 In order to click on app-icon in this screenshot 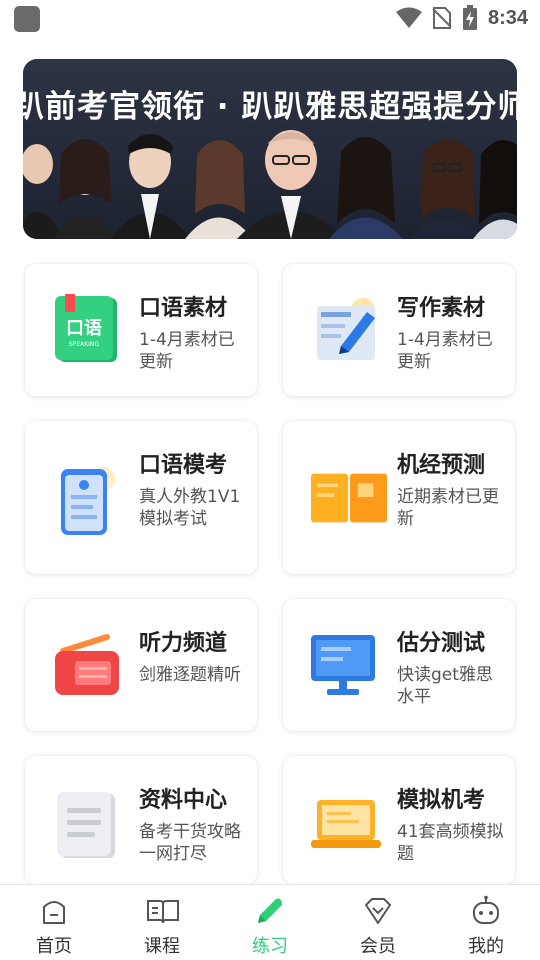, I will do `click(27, 19)`.